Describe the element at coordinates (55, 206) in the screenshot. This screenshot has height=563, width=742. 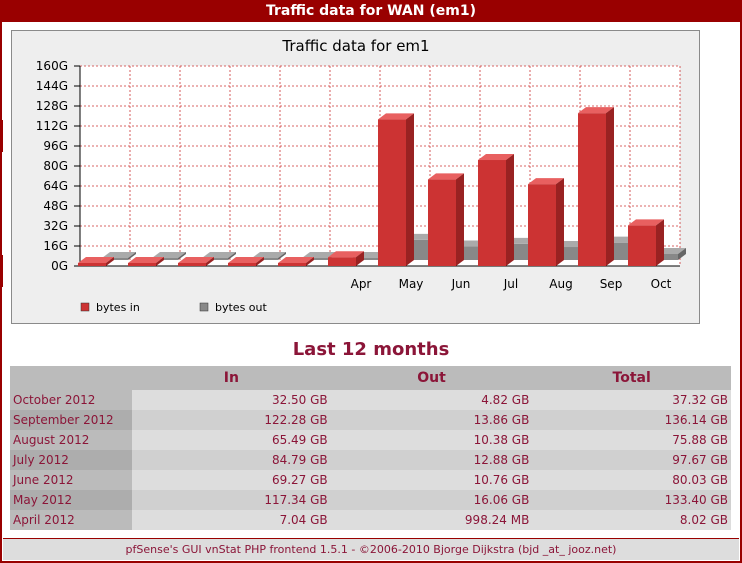
I see `y-tick-label: 48G` at that location.